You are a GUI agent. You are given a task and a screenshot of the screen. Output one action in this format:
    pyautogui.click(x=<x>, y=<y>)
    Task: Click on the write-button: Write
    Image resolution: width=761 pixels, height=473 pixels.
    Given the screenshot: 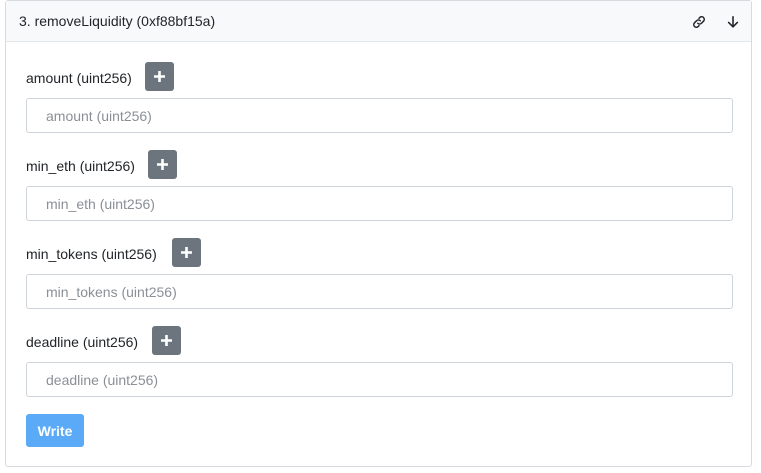 What is the action you would take?
    pyautogui.click(x=55, y=430)
    